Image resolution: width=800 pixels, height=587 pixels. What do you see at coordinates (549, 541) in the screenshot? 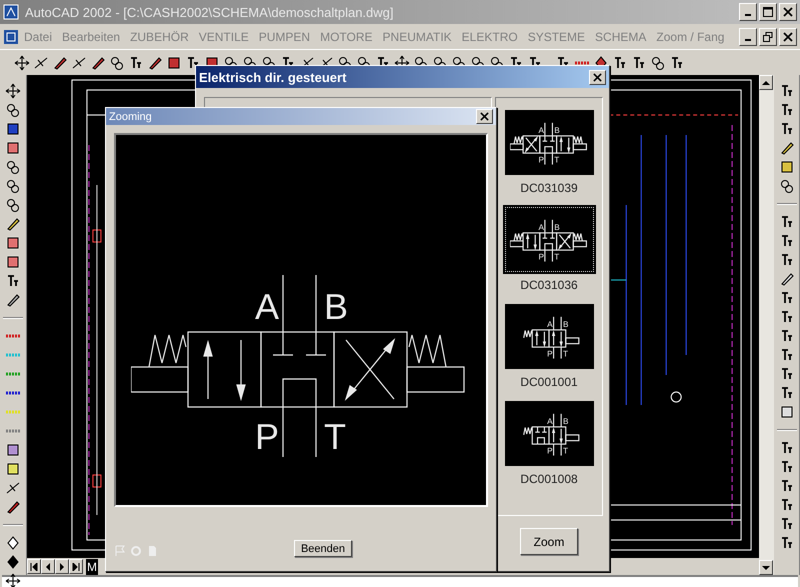
I see `zoom-button: Zoom` at bounding box center [549, 541].